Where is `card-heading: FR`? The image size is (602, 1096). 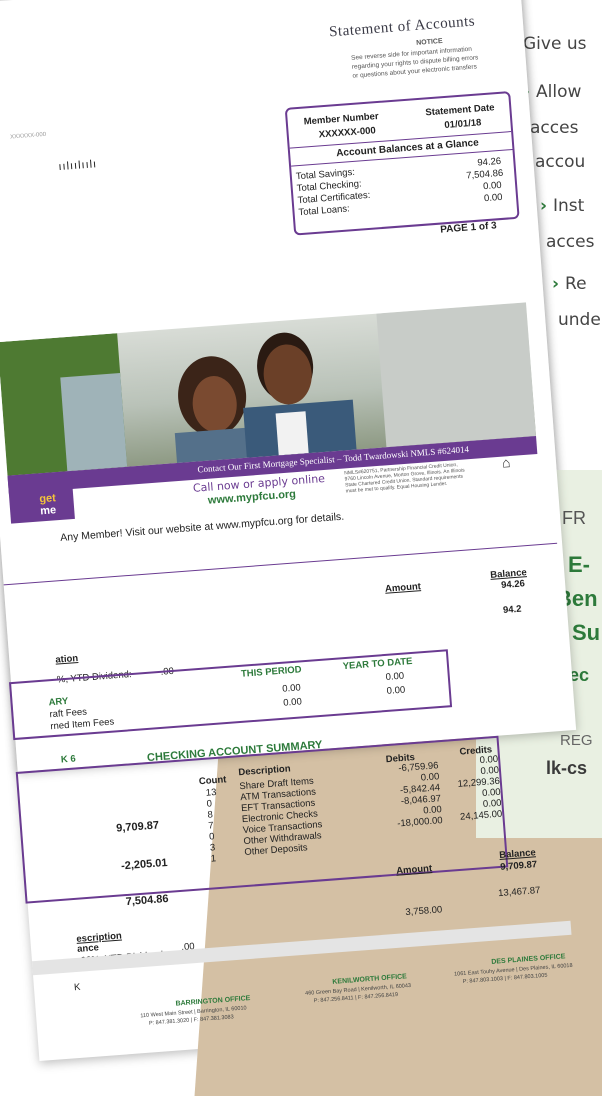 card-heading: FR is located at coordinates (574, 518).